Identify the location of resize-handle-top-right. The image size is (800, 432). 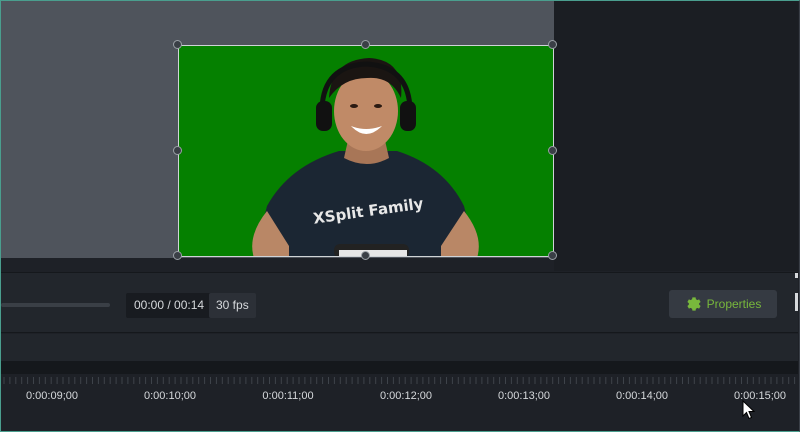
(552, 44).